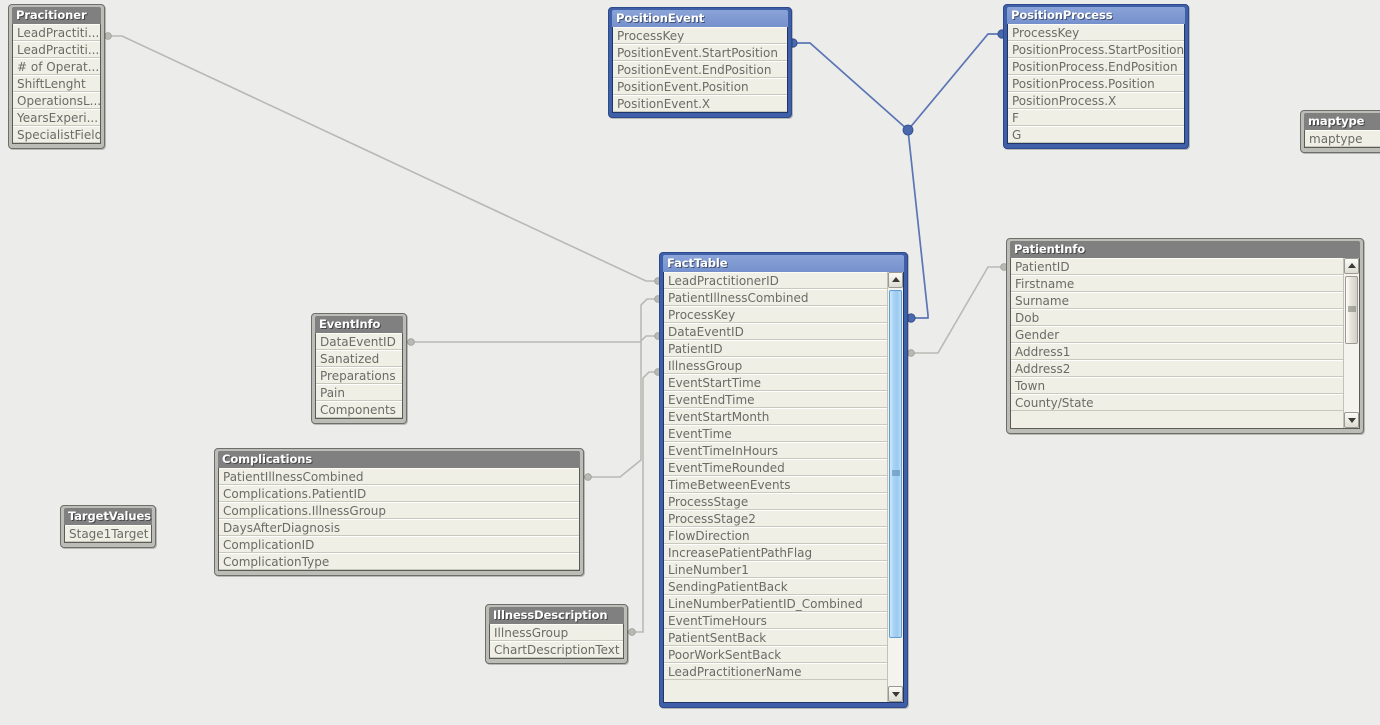  Describe the element at coordinates (1096, 134) in the screenshot. I see `field-row: G` at that location.